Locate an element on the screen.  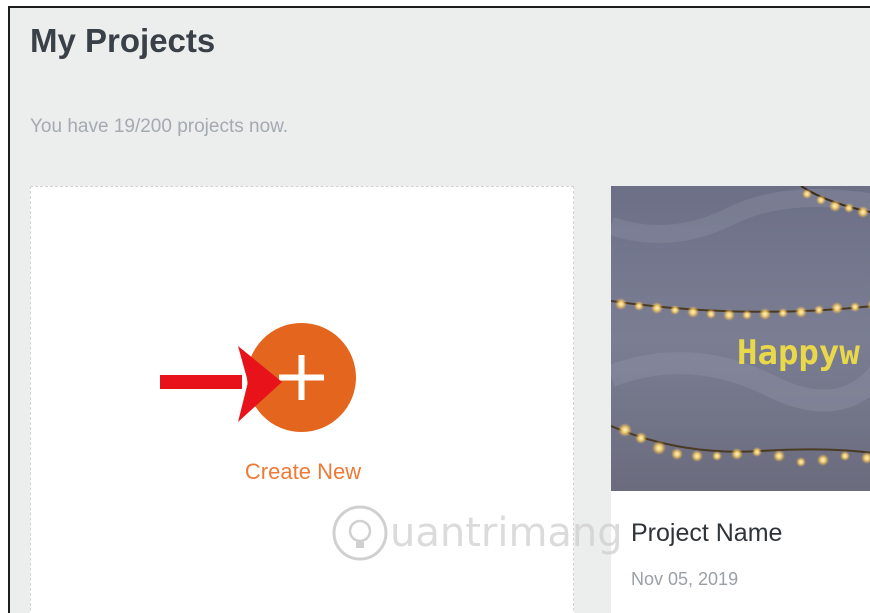
thumbnail-image: Happyw is located at coordinates (740, 338).